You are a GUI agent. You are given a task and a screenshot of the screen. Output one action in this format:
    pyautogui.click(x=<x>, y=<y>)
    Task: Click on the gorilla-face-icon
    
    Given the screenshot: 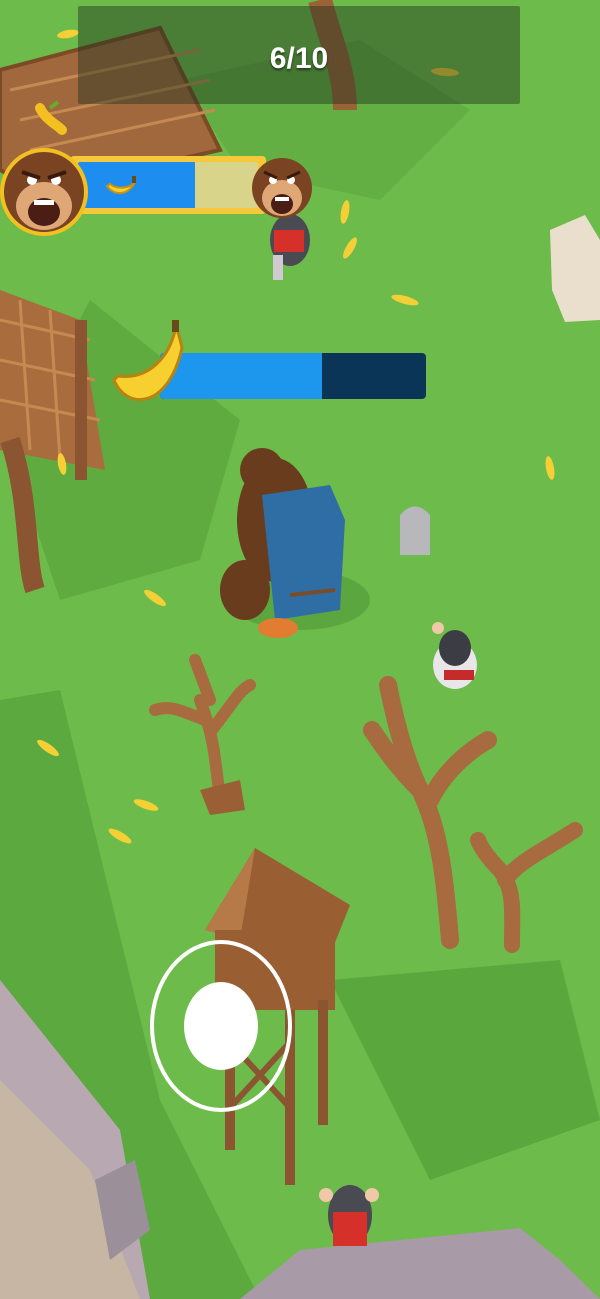 What is the action you would take?
    pyautogui.click(x=44, y=168)
    